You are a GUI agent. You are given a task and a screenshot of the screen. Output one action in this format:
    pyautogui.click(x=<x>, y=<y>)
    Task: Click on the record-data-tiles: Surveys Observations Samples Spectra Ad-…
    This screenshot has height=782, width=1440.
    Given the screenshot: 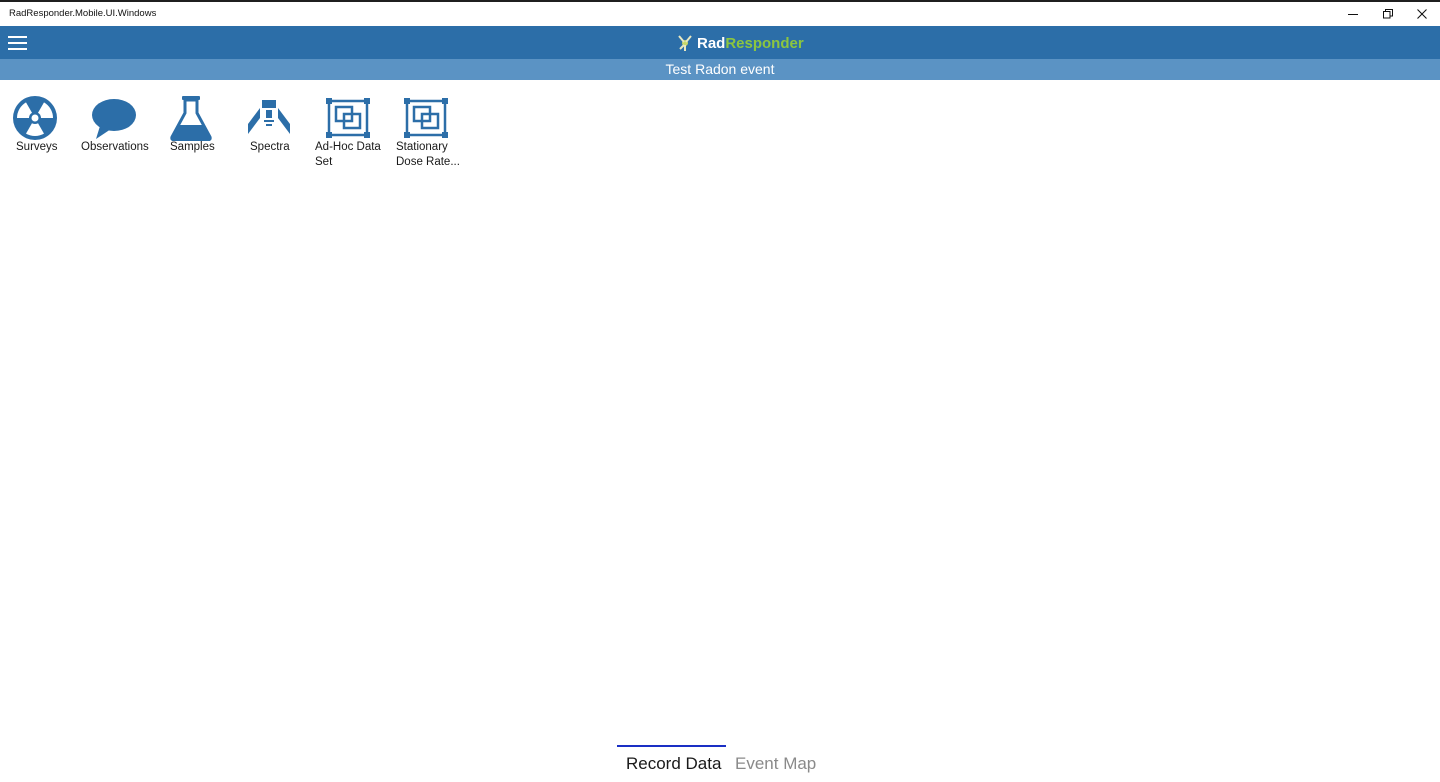 What is the action you would take?
    pyautogui.click(x=240, y=137)
    